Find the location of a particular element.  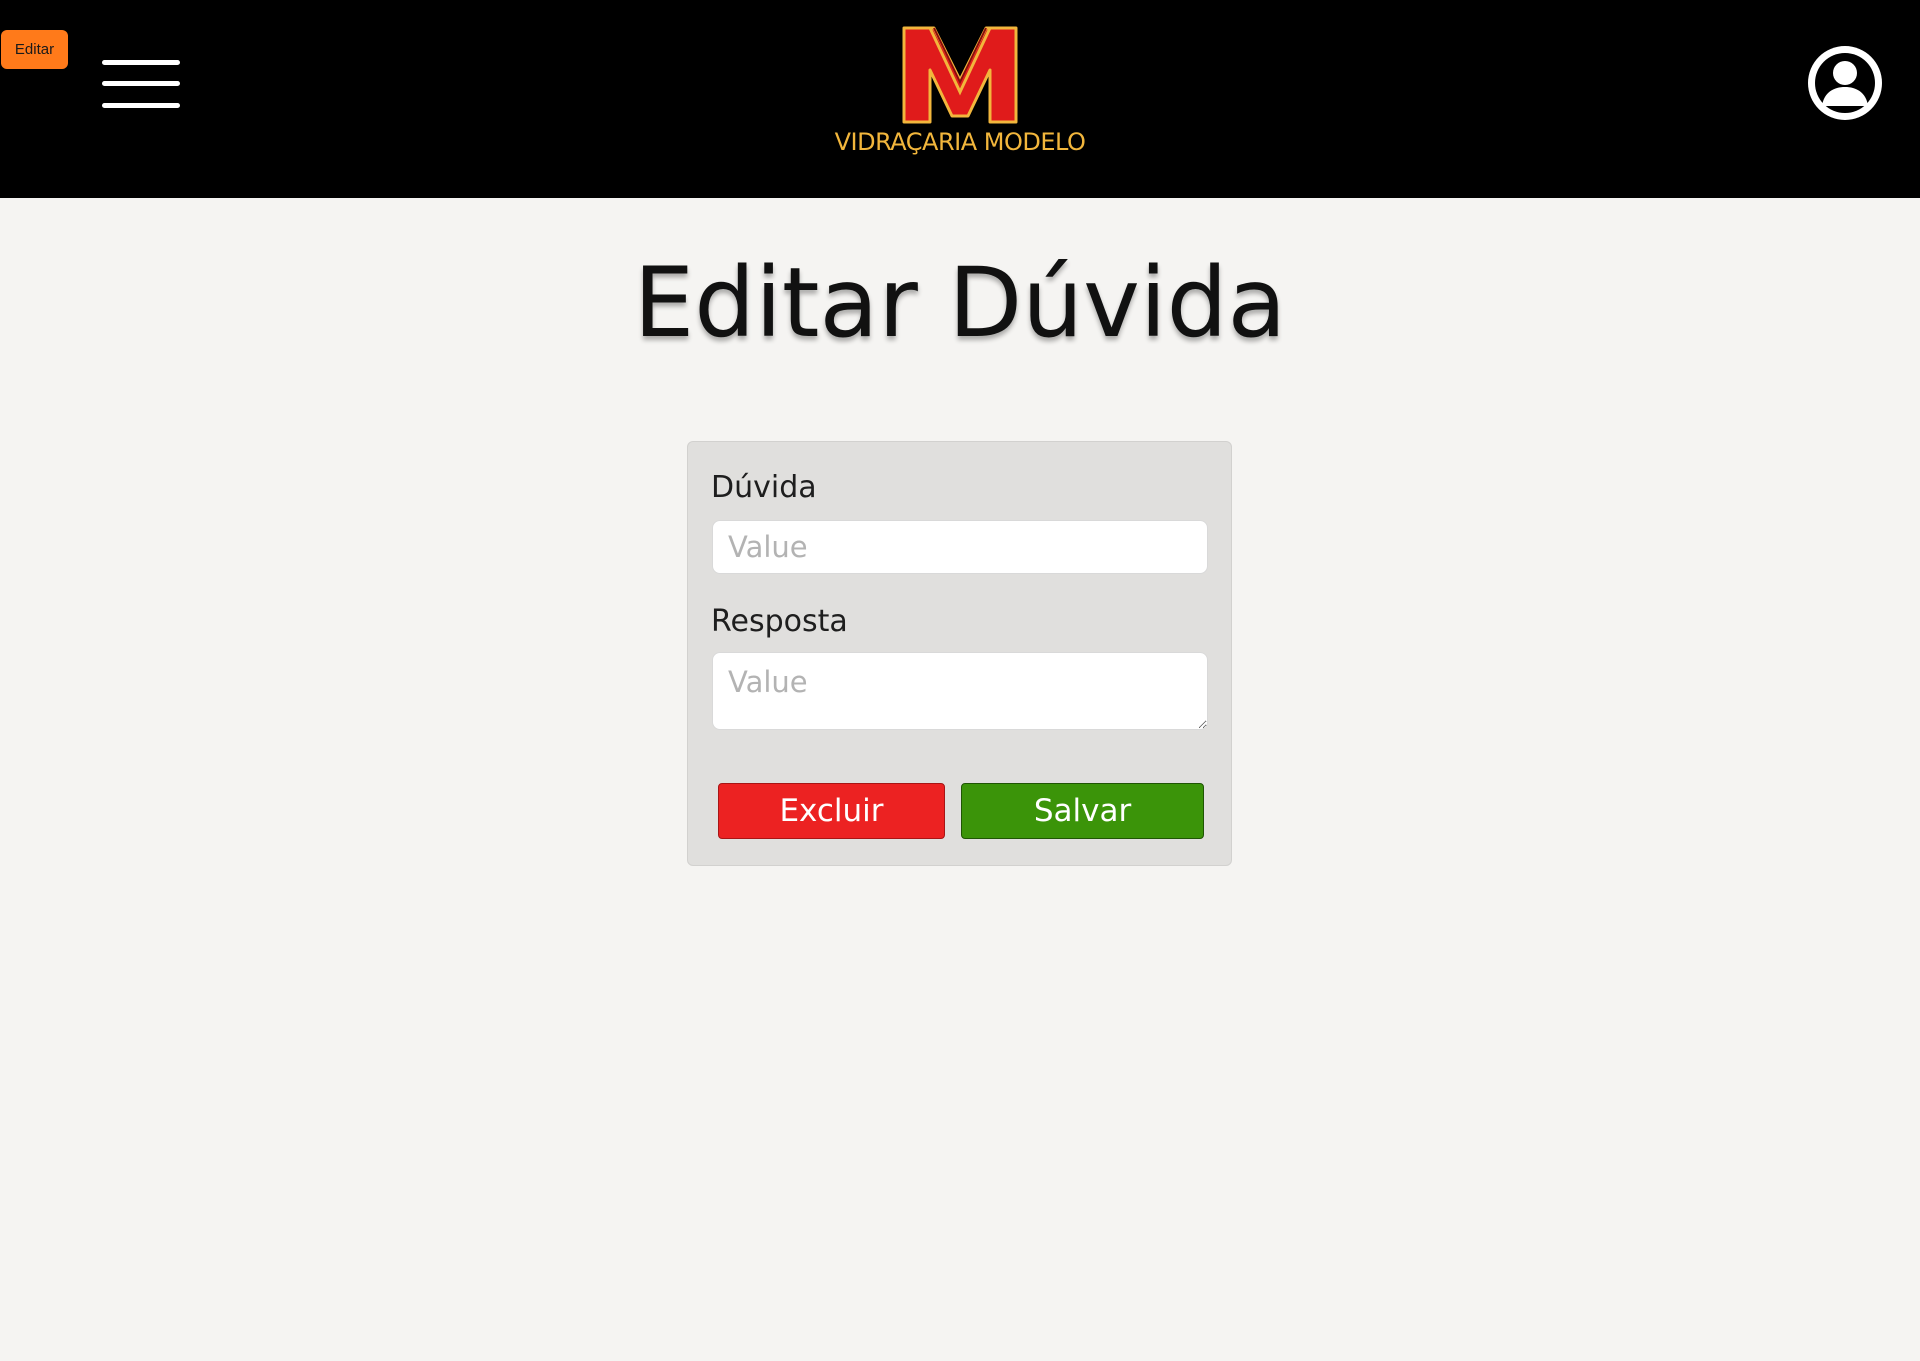

answer-textarea is located at coordinates (960, 691).